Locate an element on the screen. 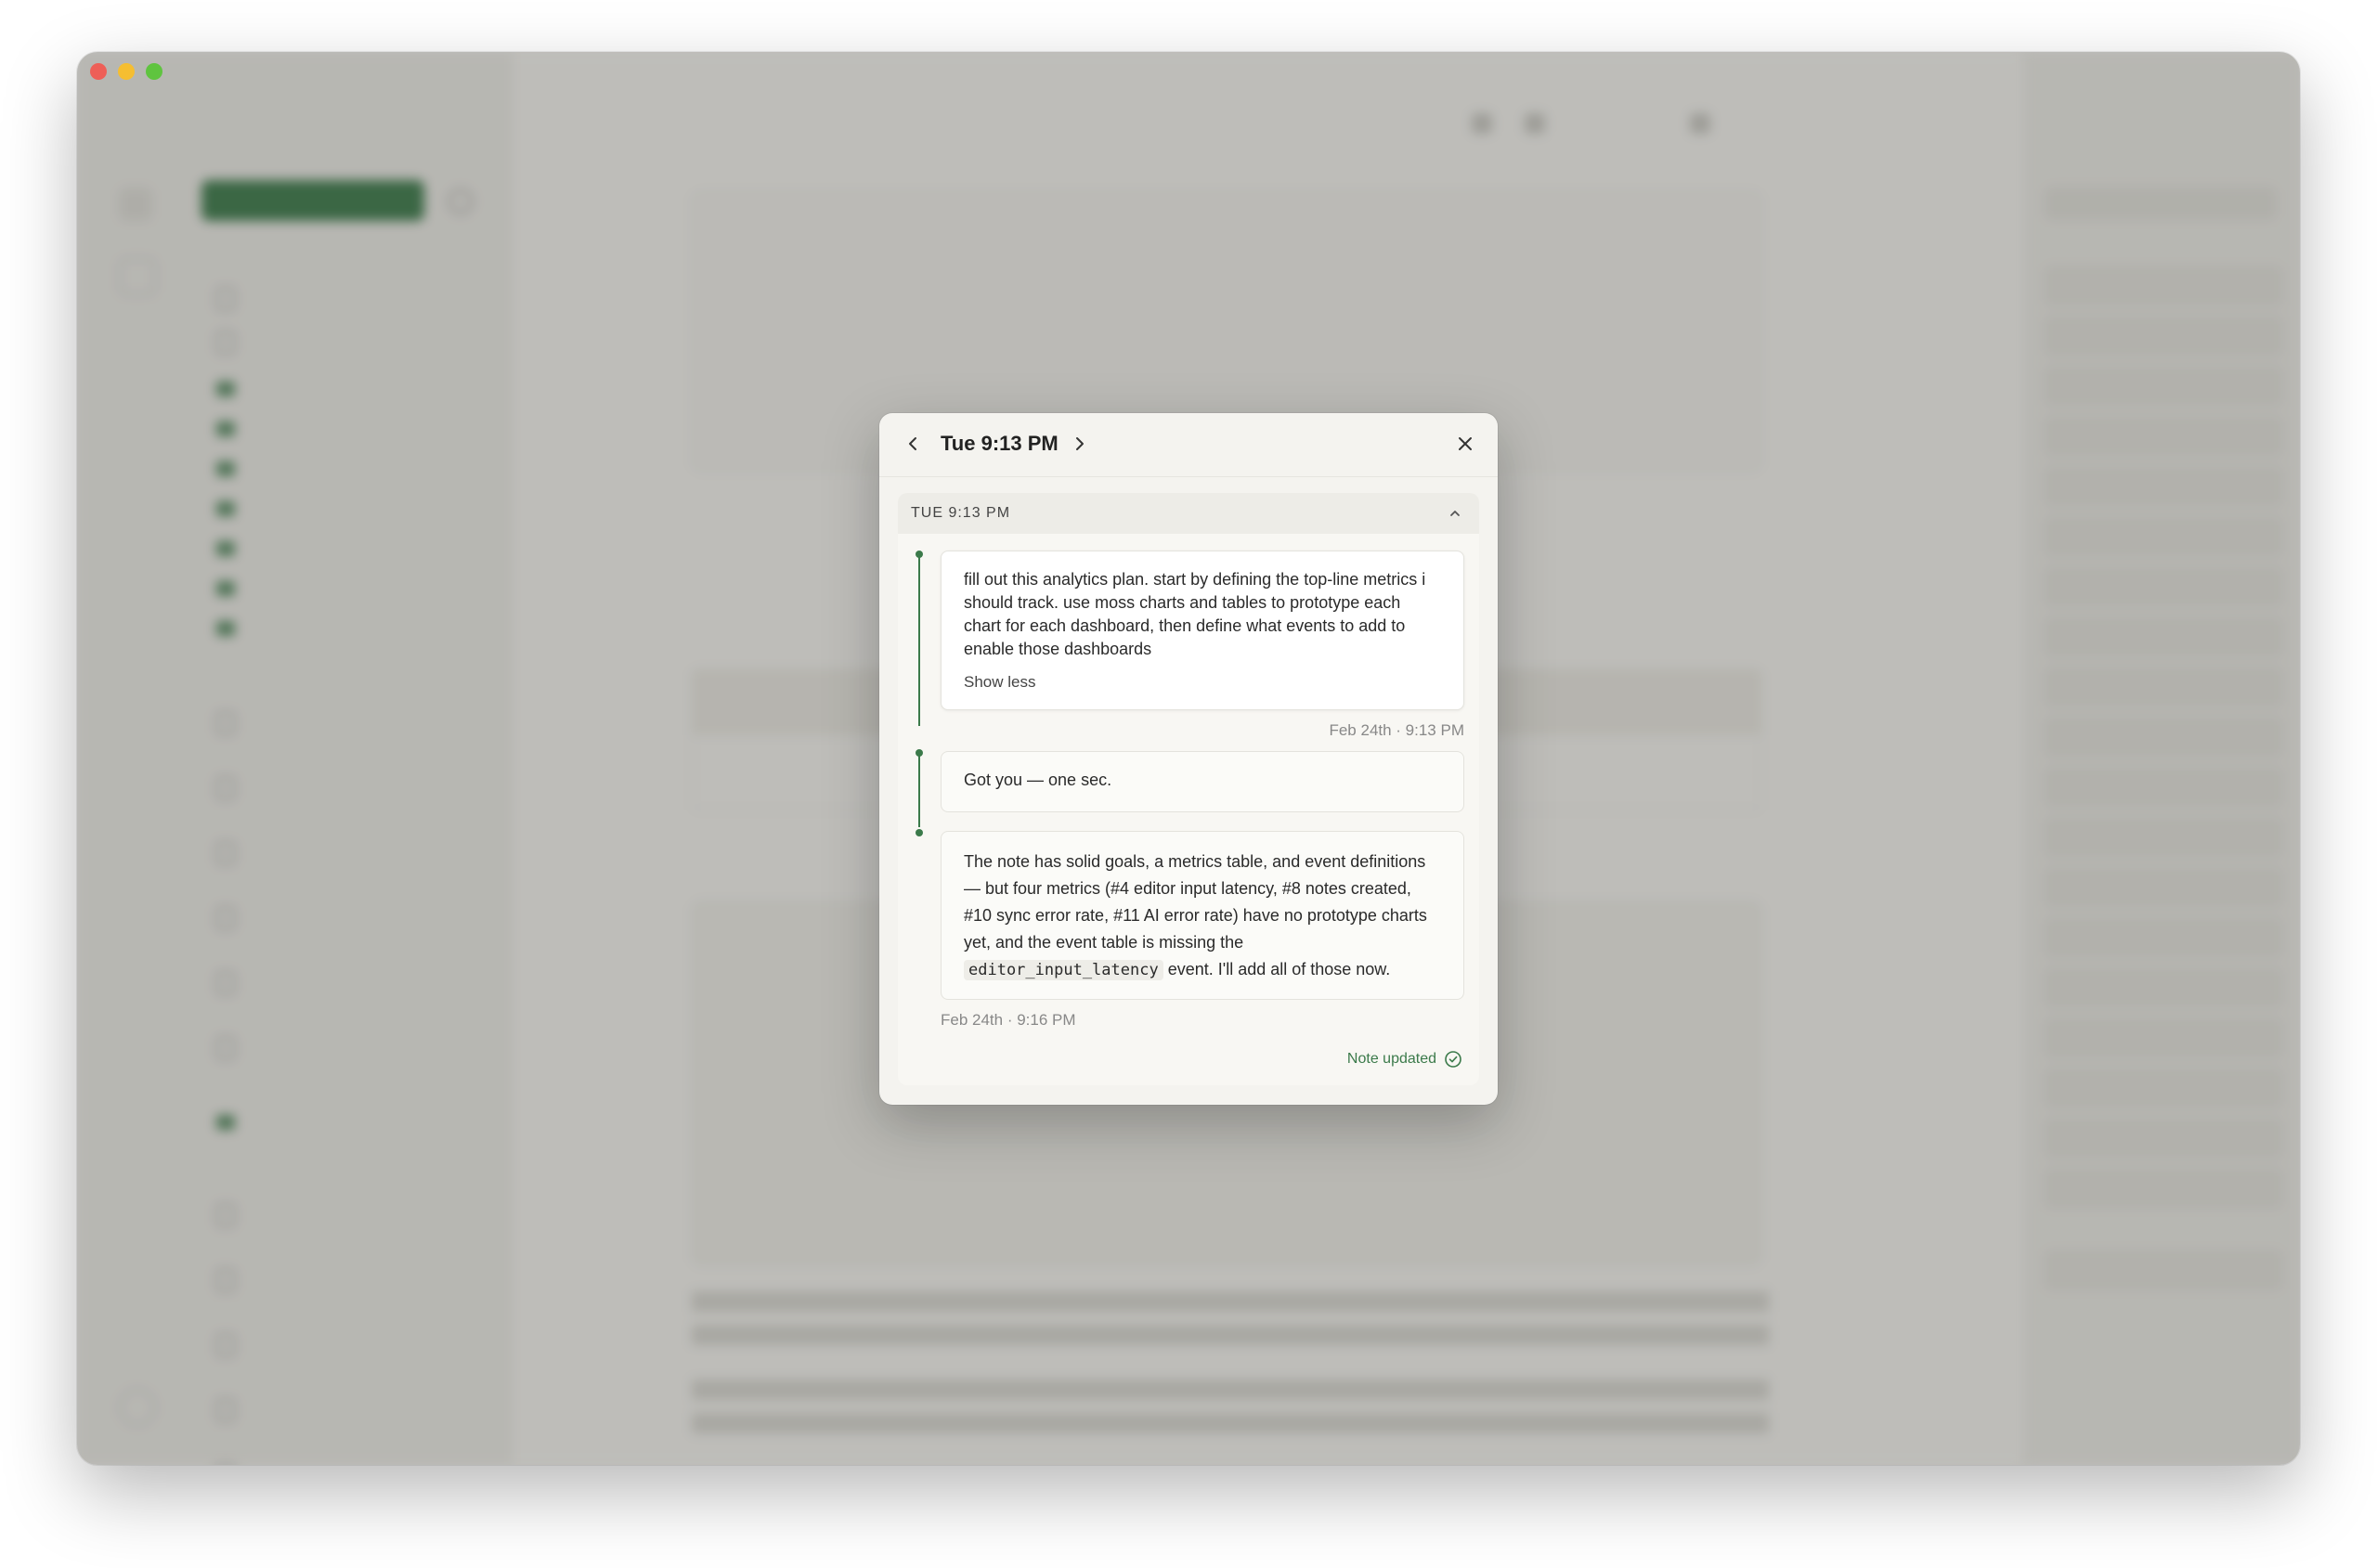  close-button is located at coordinates (1465, 444).